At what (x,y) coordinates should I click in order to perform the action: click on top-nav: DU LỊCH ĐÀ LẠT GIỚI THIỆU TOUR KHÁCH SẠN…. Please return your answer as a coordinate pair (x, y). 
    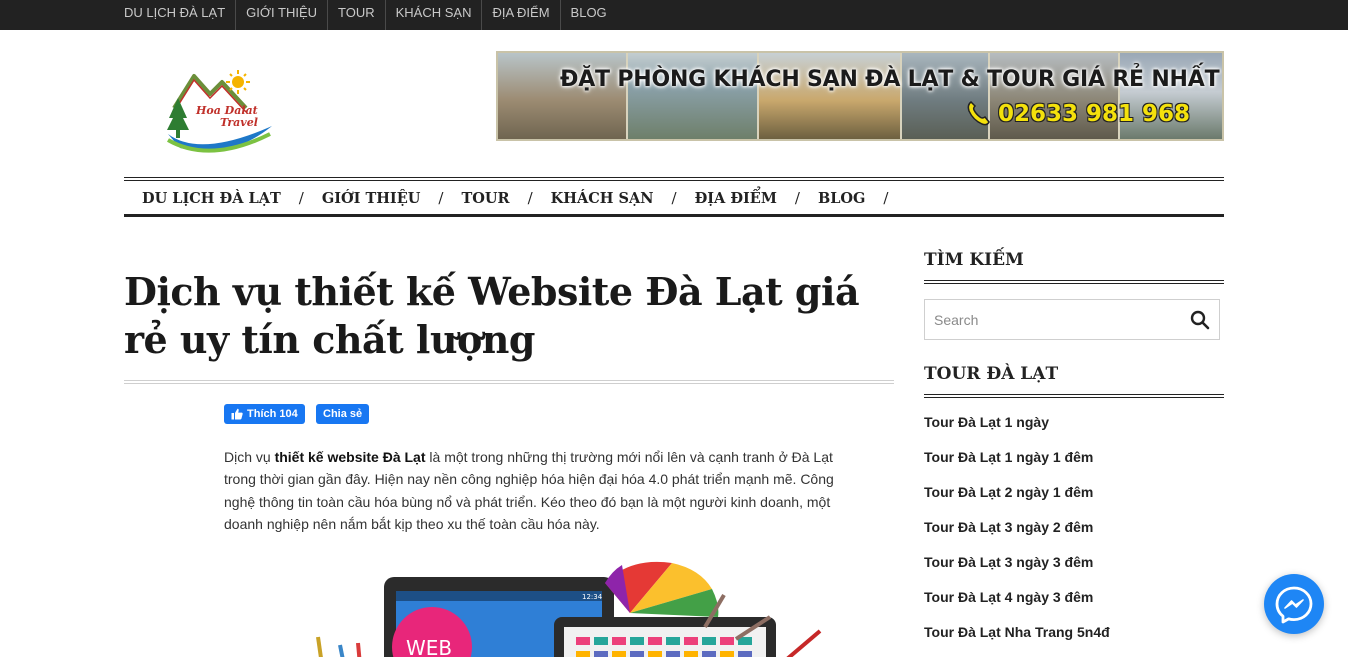
    Looking at the image, I should click on (365, 15).